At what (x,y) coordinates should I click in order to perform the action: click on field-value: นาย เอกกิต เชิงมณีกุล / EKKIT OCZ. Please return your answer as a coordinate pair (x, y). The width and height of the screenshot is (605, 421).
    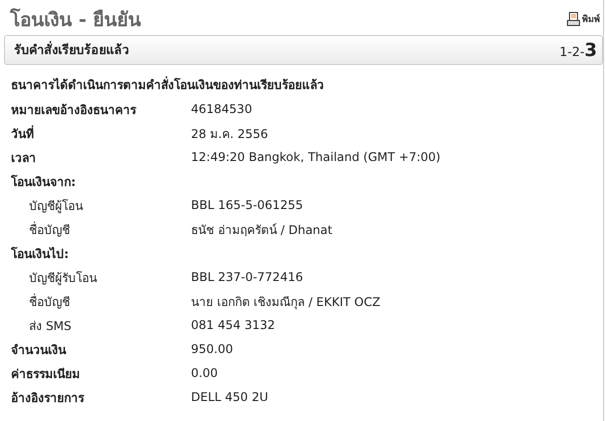
    Looking at the image, I should click on (285, 302).